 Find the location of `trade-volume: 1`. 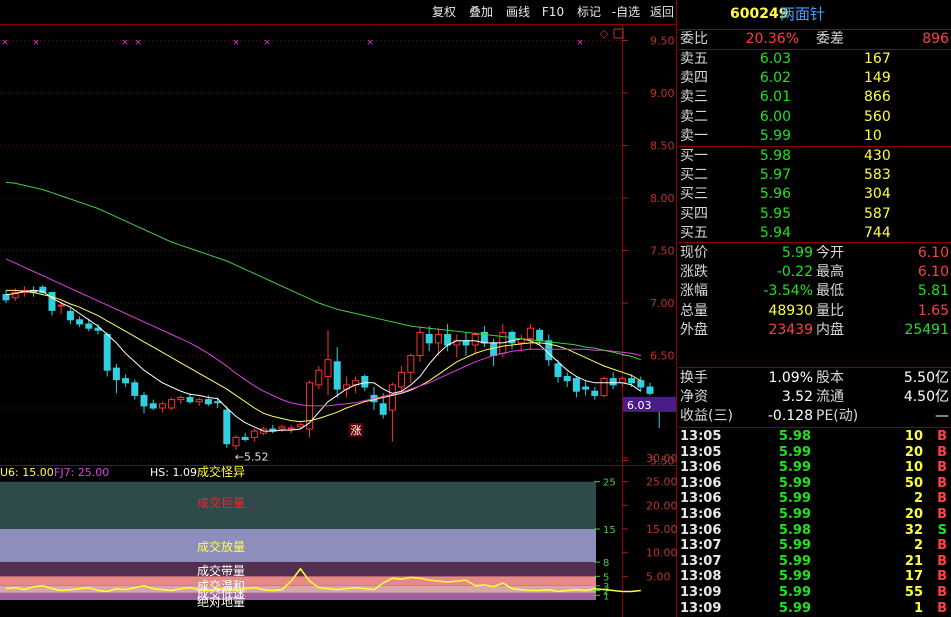

trade-volume: 1 is located at coordinates (918, 608).